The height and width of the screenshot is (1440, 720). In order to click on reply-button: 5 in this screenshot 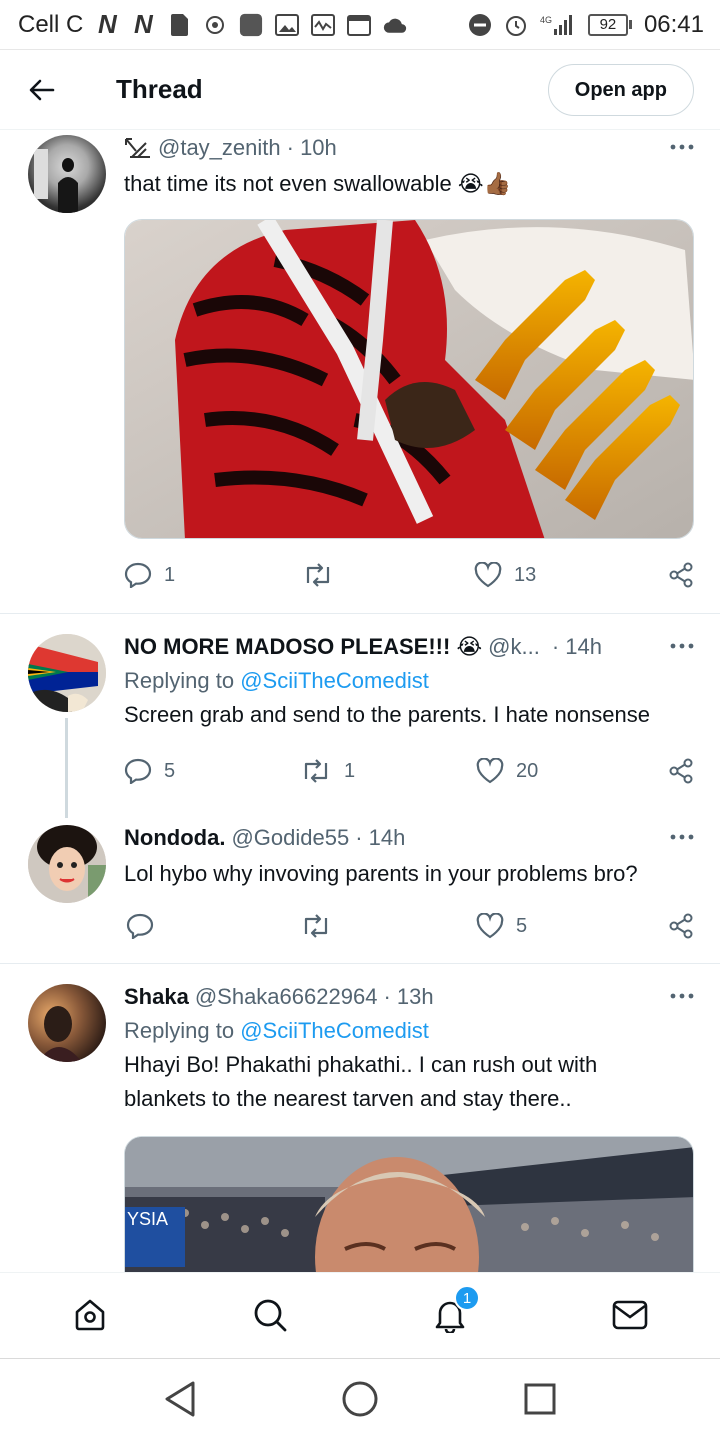, I will do `click(149, 771)`.